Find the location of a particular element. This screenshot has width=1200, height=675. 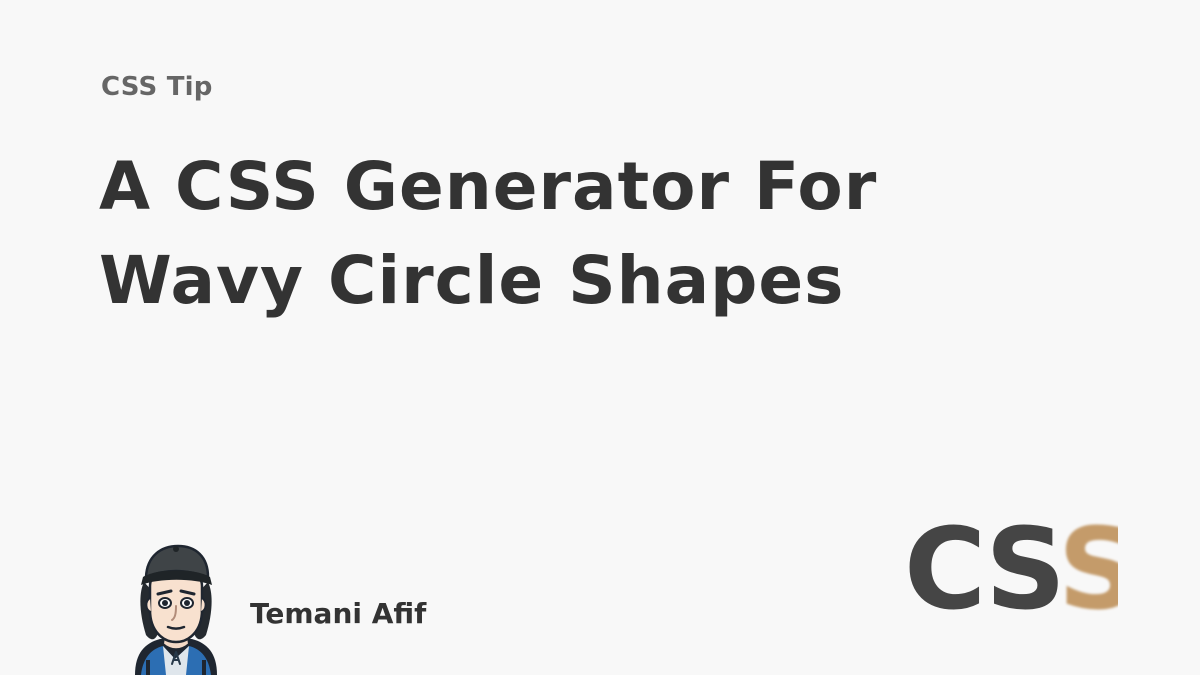

css-logo-icon: CSS is located at coordinates (1011, 567).